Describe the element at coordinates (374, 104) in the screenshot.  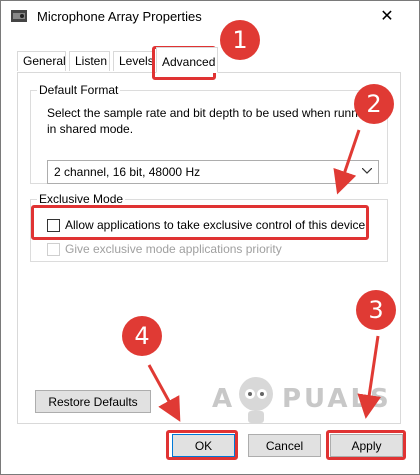
I see `annotation-badge-2: 2` at that location.